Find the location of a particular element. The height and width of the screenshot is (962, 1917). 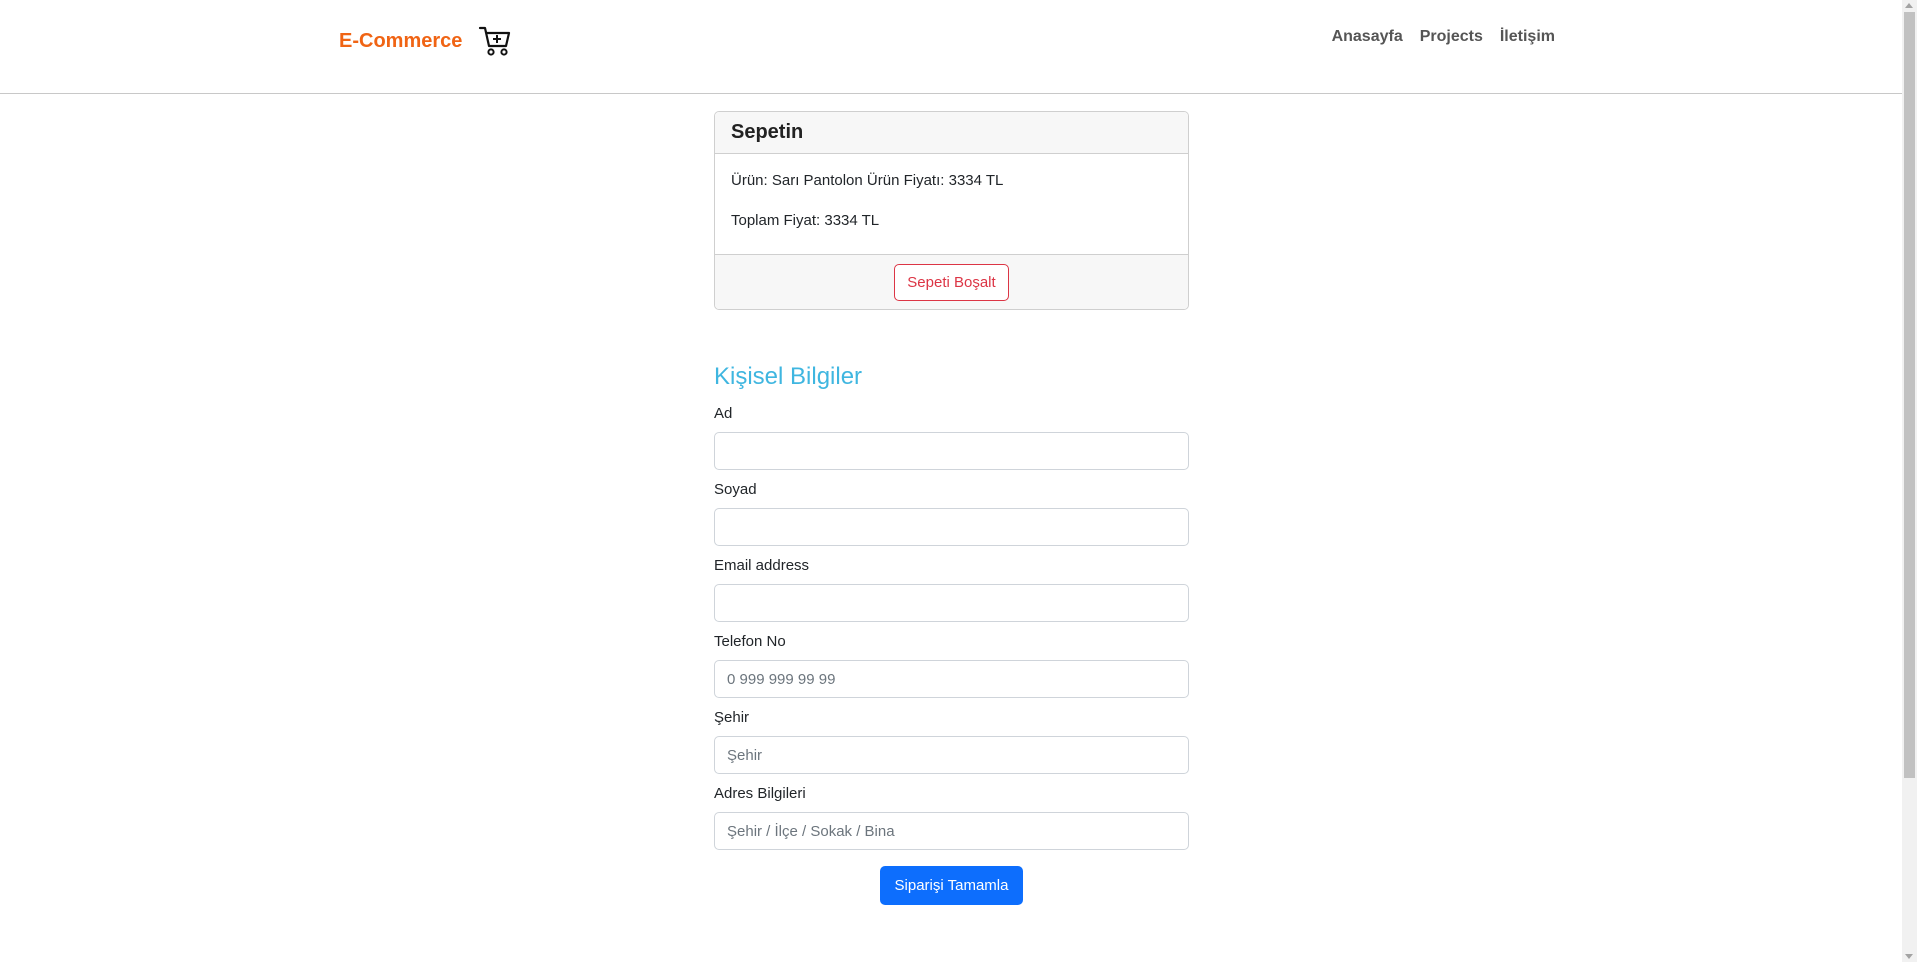

form-group-ad: Ad is located at coordinates (951, 437).